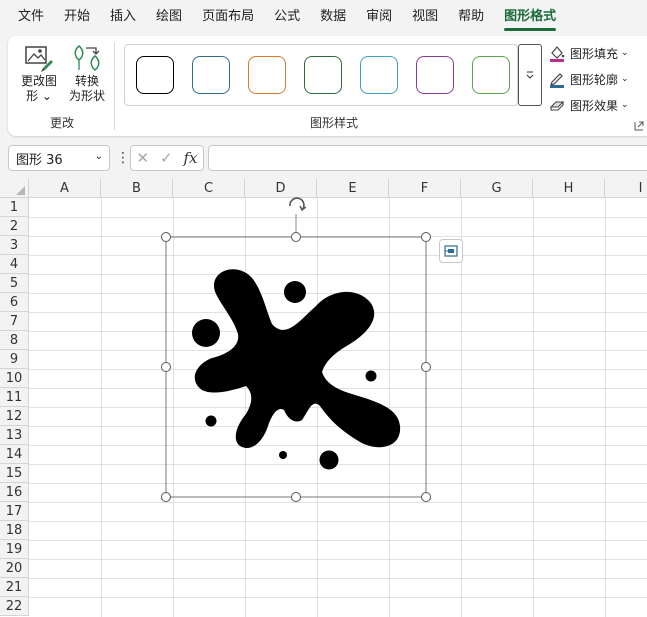  What do you see at coordinates (626, 188) in the screenshot?
I see `column-header: I` at bounding box center [626, 188].